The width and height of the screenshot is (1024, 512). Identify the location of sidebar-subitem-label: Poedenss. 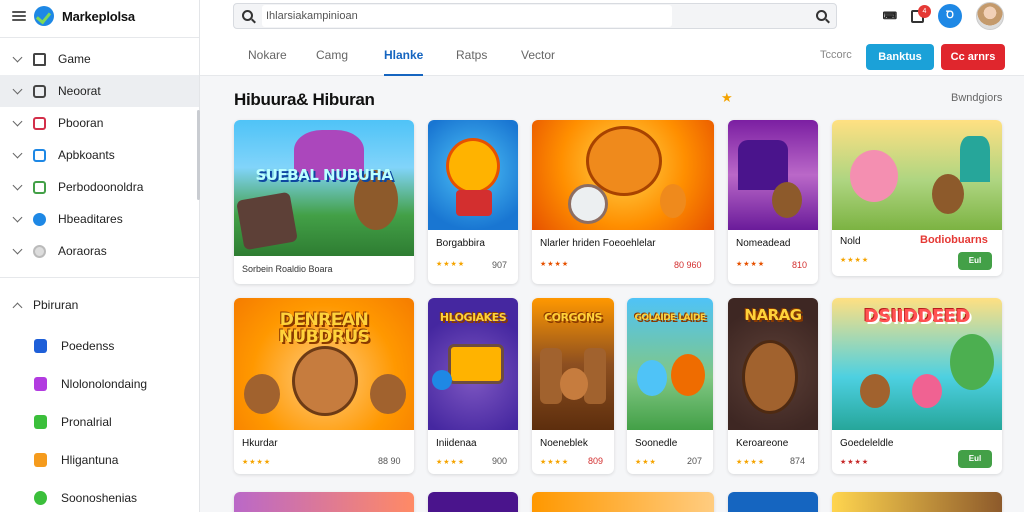
(88, 346).